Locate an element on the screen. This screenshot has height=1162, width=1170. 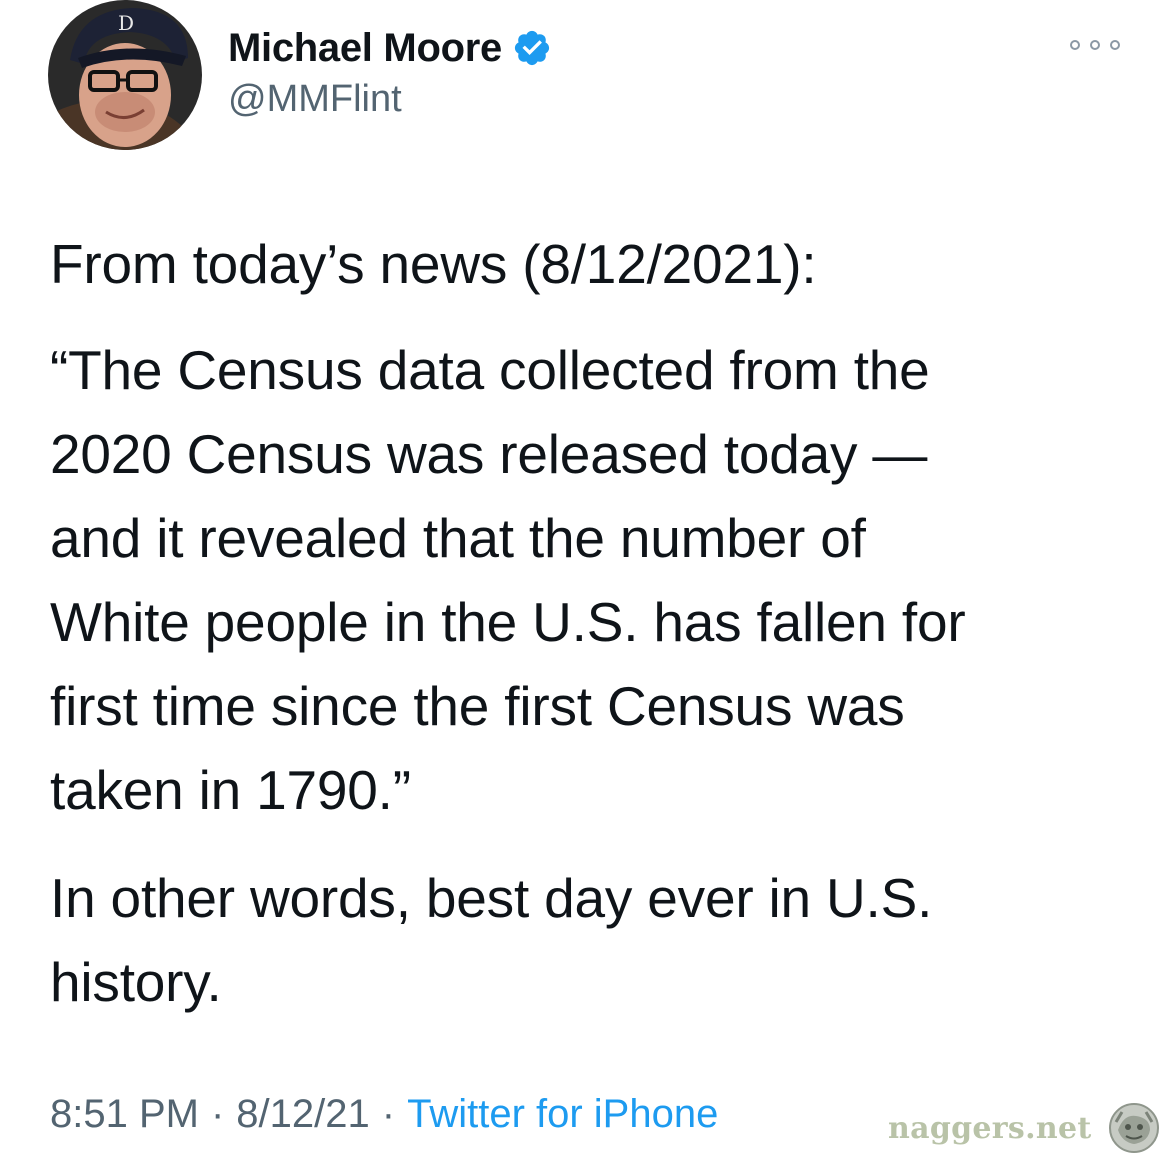
tweet-meta: 8:51 PM · 8/12/21 · Twitter for iPhone is located at coordinates (384, 1114).